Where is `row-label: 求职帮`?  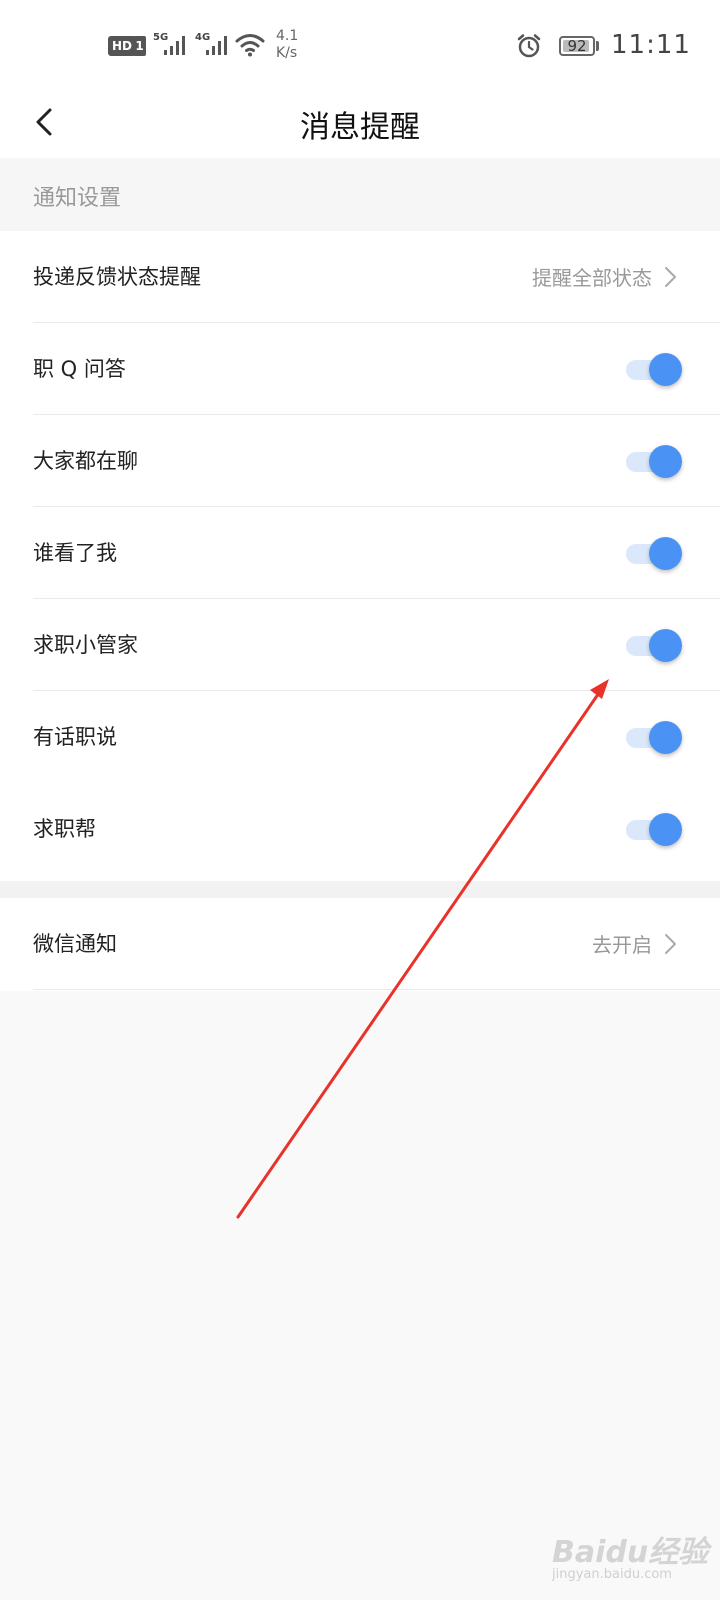
row-label: 求职帮 is located at coordinates (64, 829).